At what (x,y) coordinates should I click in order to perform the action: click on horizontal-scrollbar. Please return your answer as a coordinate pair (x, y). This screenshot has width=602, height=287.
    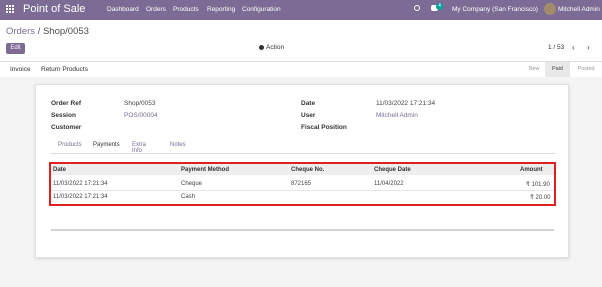
    Looking at the image, I should click on (302, 230).